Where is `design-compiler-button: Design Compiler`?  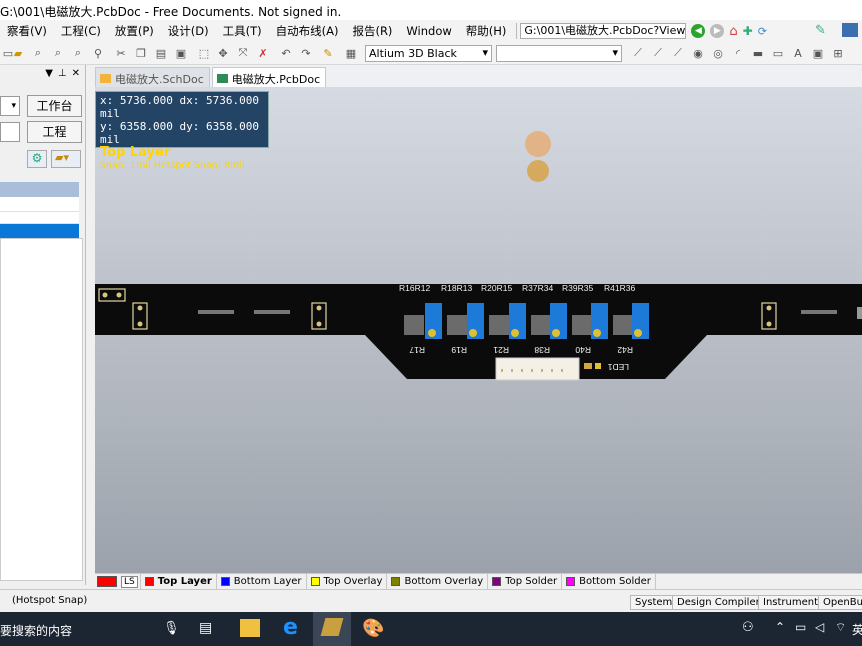
design-compiler-button: Design Compiler is located at coordinates (718, 602).